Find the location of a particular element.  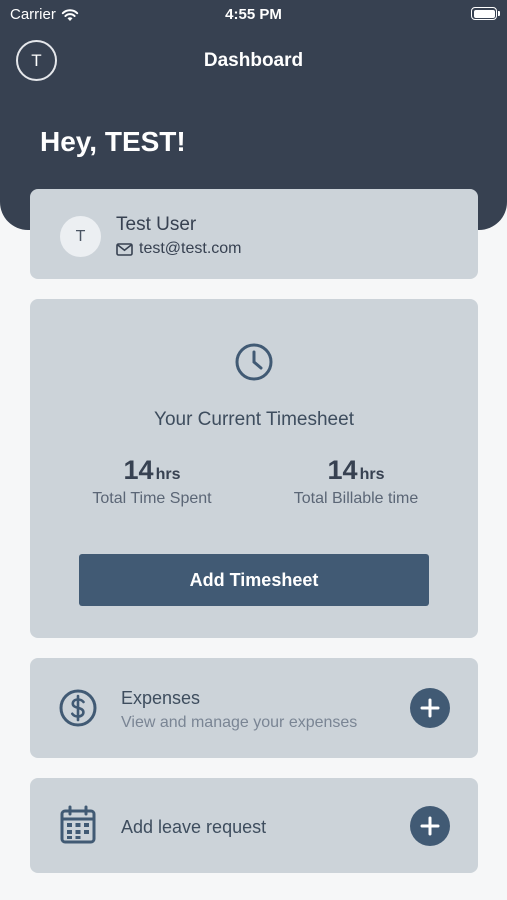

expenses-subtitle: View and manage your expenses is located at coordinates (239, 722).